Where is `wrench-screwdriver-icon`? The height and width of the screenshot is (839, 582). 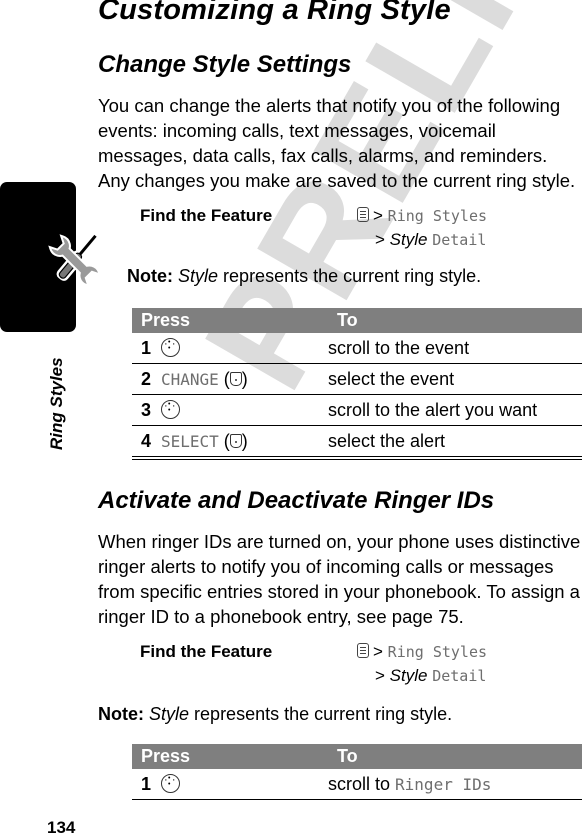 wrench-screwdriver-icon is located at coordinates (75, 259).